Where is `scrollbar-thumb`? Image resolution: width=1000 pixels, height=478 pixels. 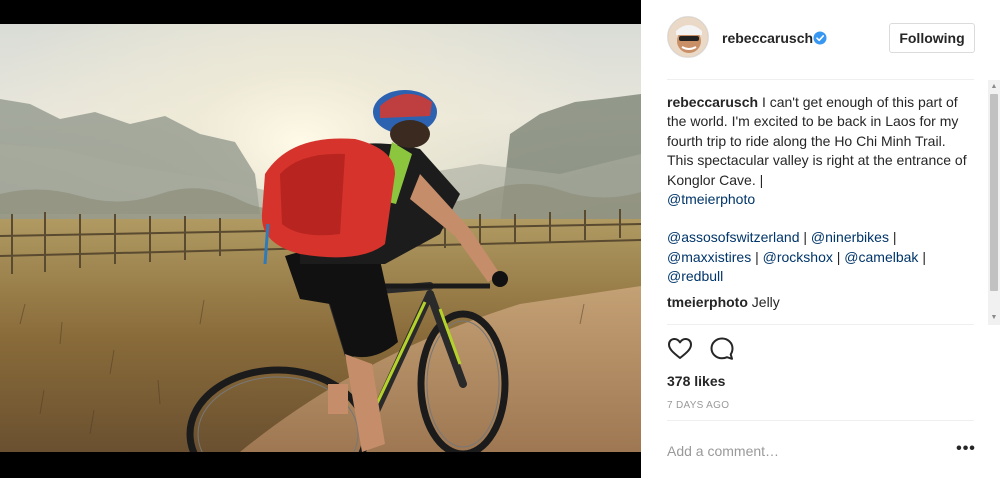 scrollbar-thumb is located at coordinates (994, 192).